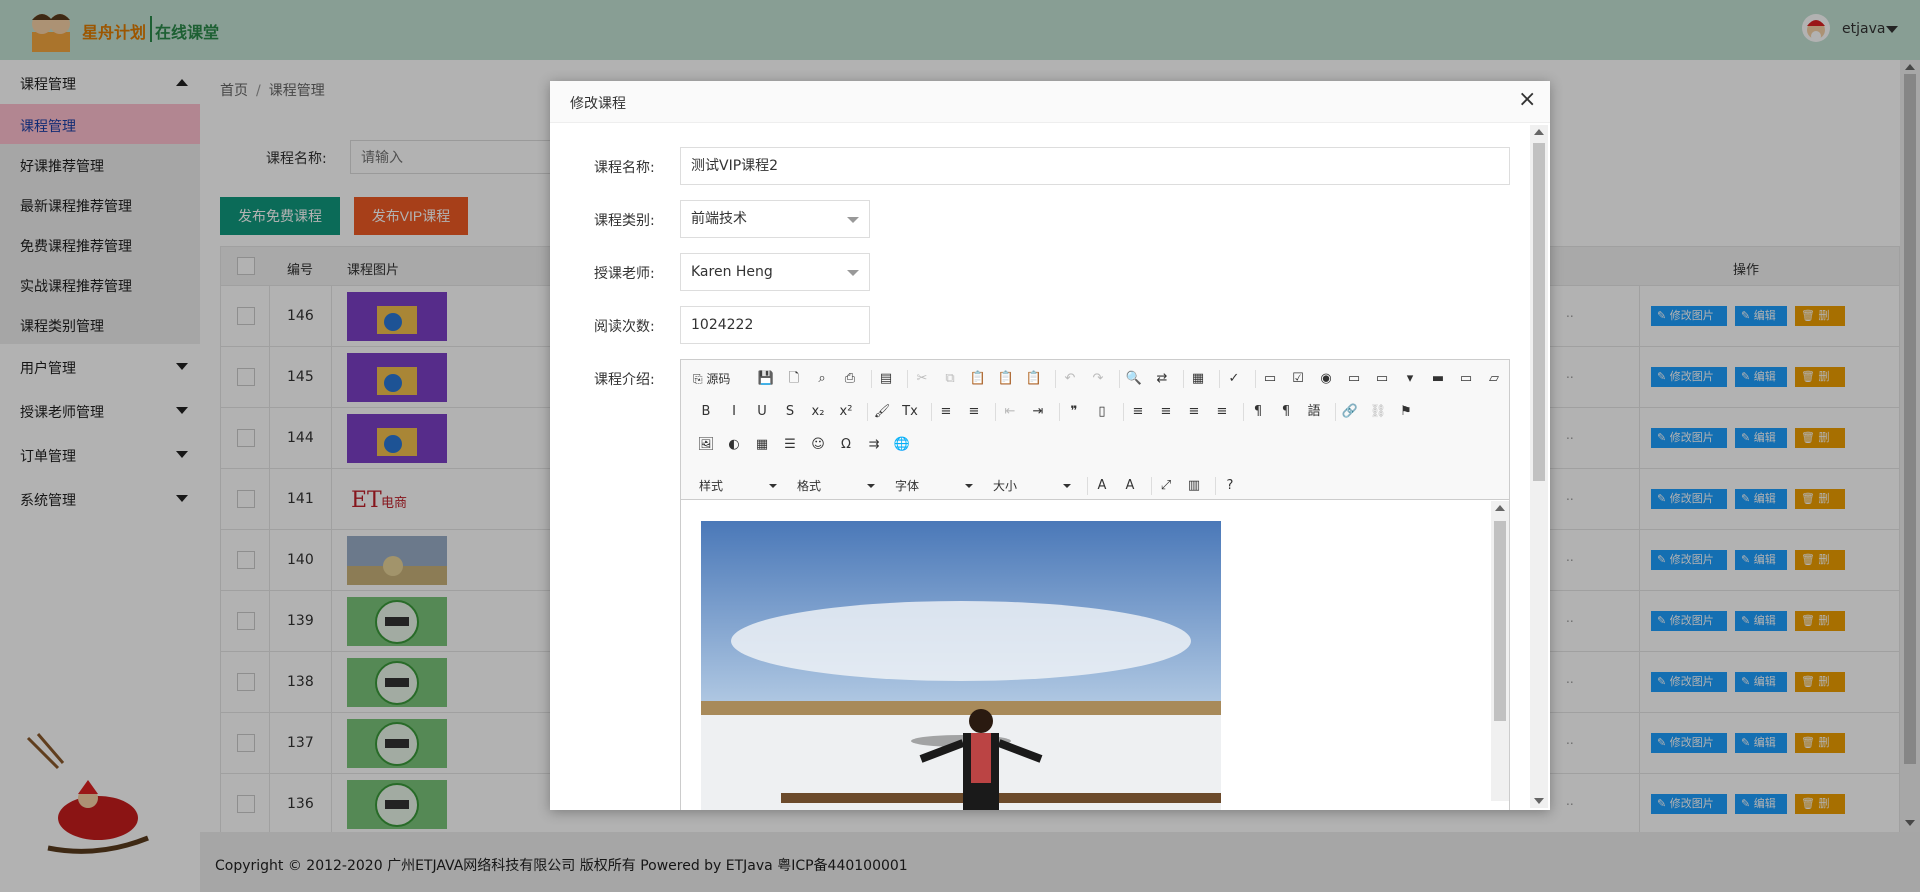  I want to click on views-label: 阅读次数:, so click(624, 327).